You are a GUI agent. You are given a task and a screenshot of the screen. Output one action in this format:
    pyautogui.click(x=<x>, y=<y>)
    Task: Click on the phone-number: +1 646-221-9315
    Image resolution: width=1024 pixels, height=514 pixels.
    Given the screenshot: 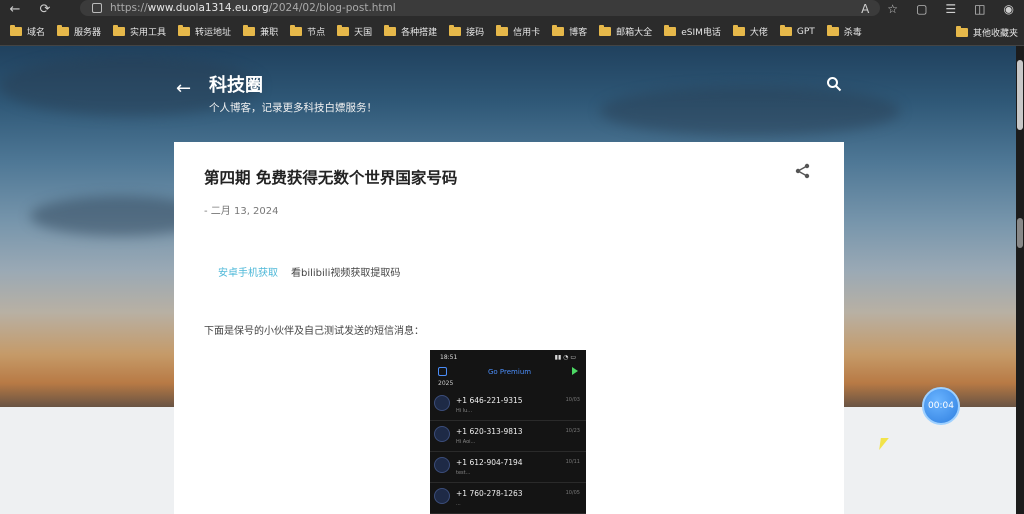 What is the action you would take?
    pyautogui.click(x=489, y=400)
    